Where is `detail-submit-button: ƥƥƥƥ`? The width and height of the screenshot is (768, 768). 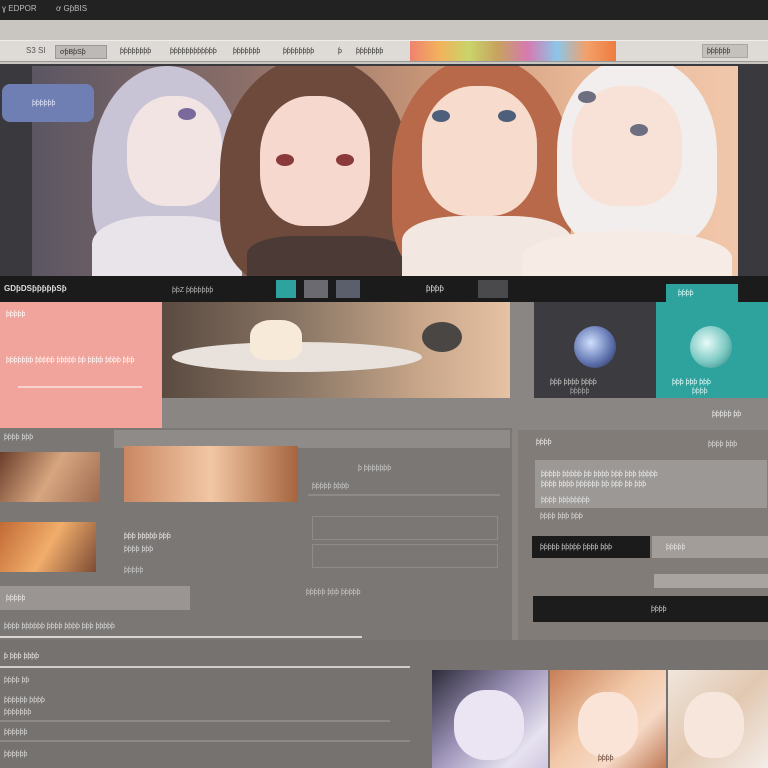 detail-submit-button: ƥƥƥƥ is located at coordinates (650, 609).